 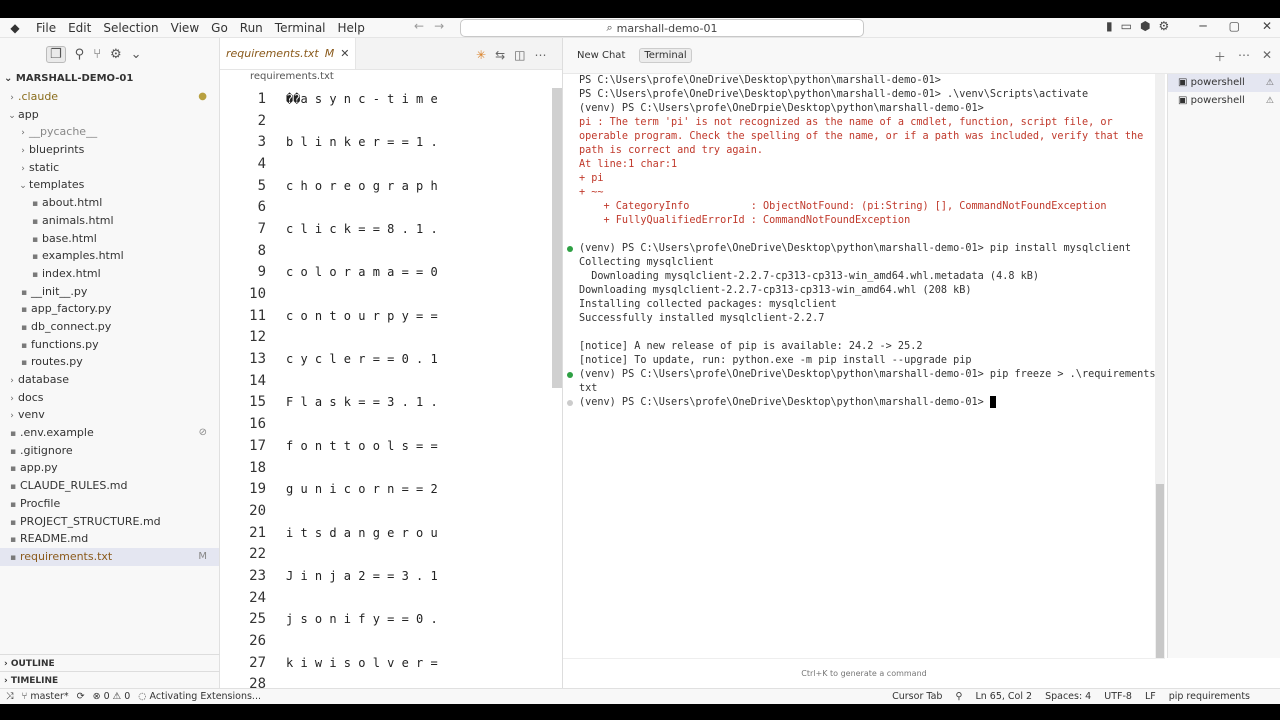 I want to click on tree-folder: › __pycache__, so click(x=109, y=132).